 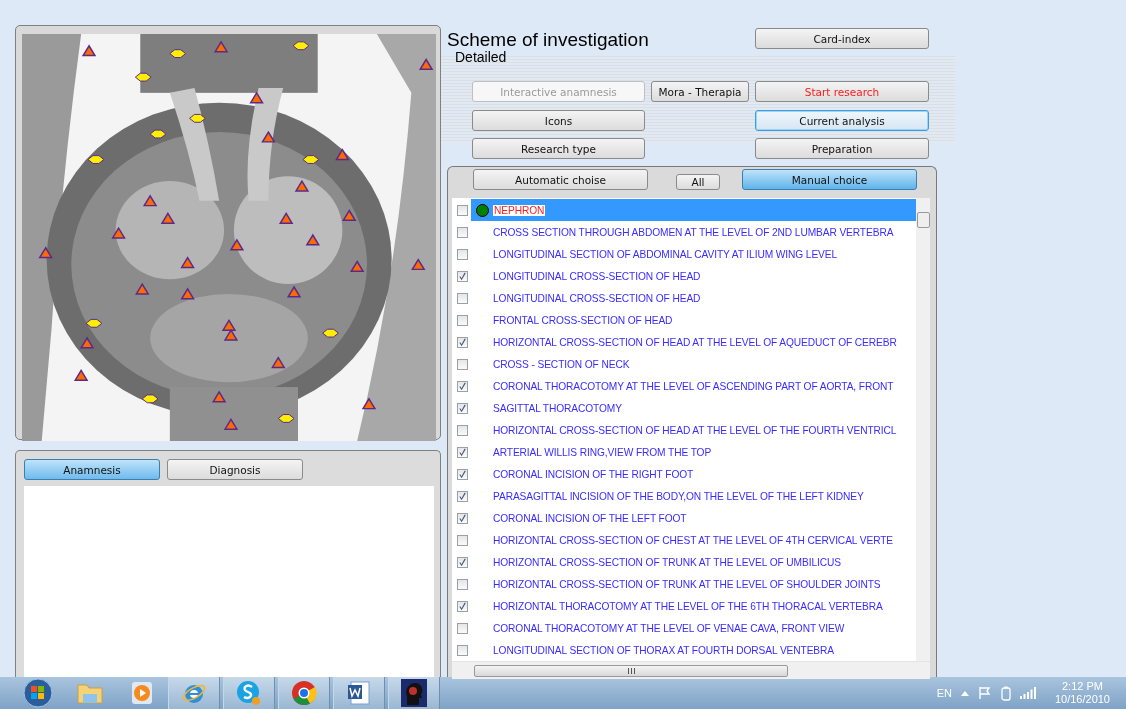 What do you see at coordinates (700, 91) in the screenshot?
I see `toolbar-button: Mora - Therapia` at bounding box center [700, 91].